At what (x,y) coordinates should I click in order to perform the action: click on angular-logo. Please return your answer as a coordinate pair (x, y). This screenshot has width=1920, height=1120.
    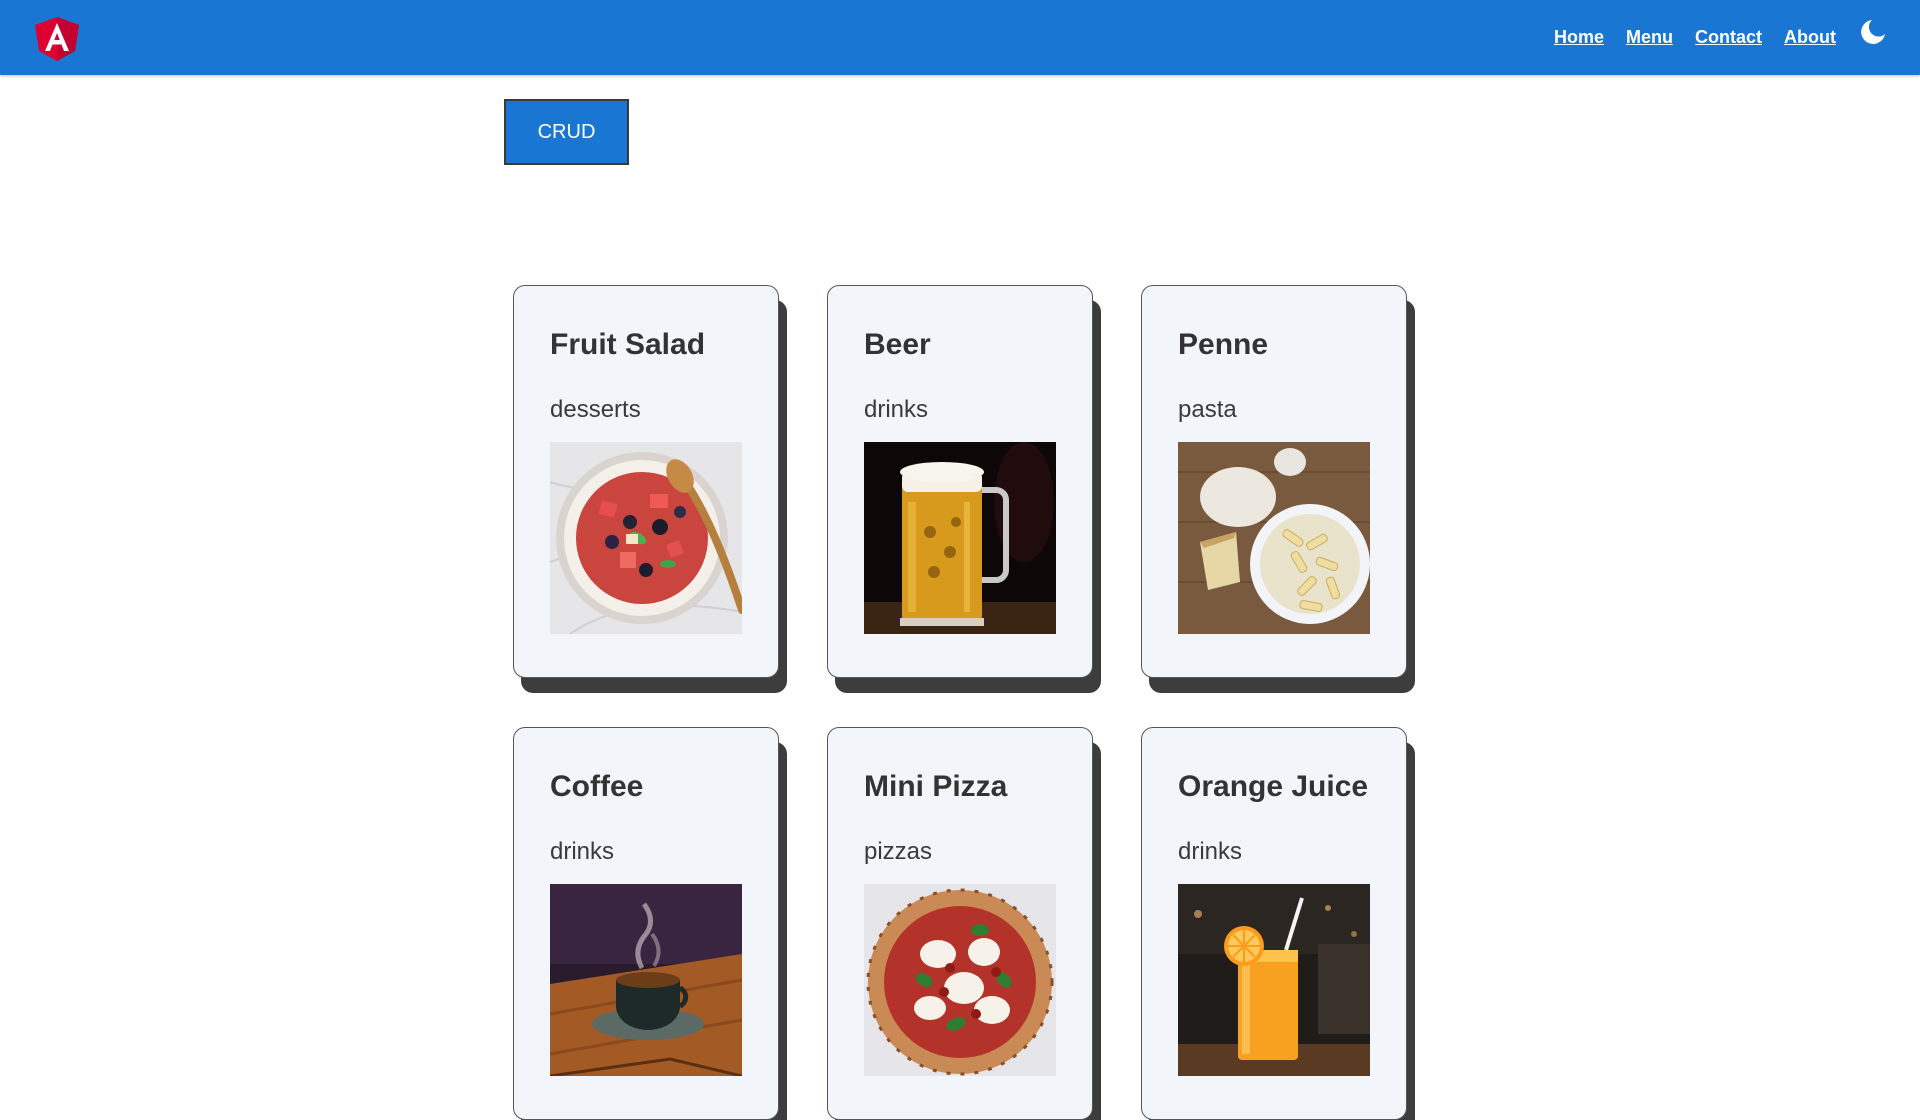
    Looking at the image, I should click on (57, 39).